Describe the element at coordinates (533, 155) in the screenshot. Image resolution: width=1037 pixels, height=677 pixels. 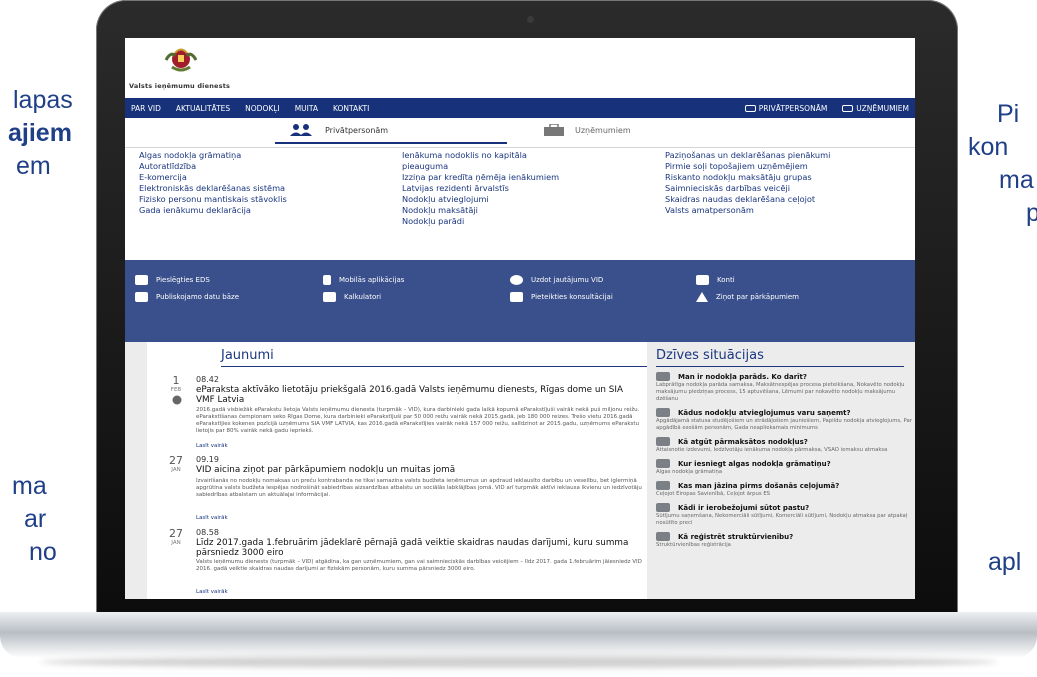
I see `topic-link: Ienākuma nodoklis no kapitāla` at that location.